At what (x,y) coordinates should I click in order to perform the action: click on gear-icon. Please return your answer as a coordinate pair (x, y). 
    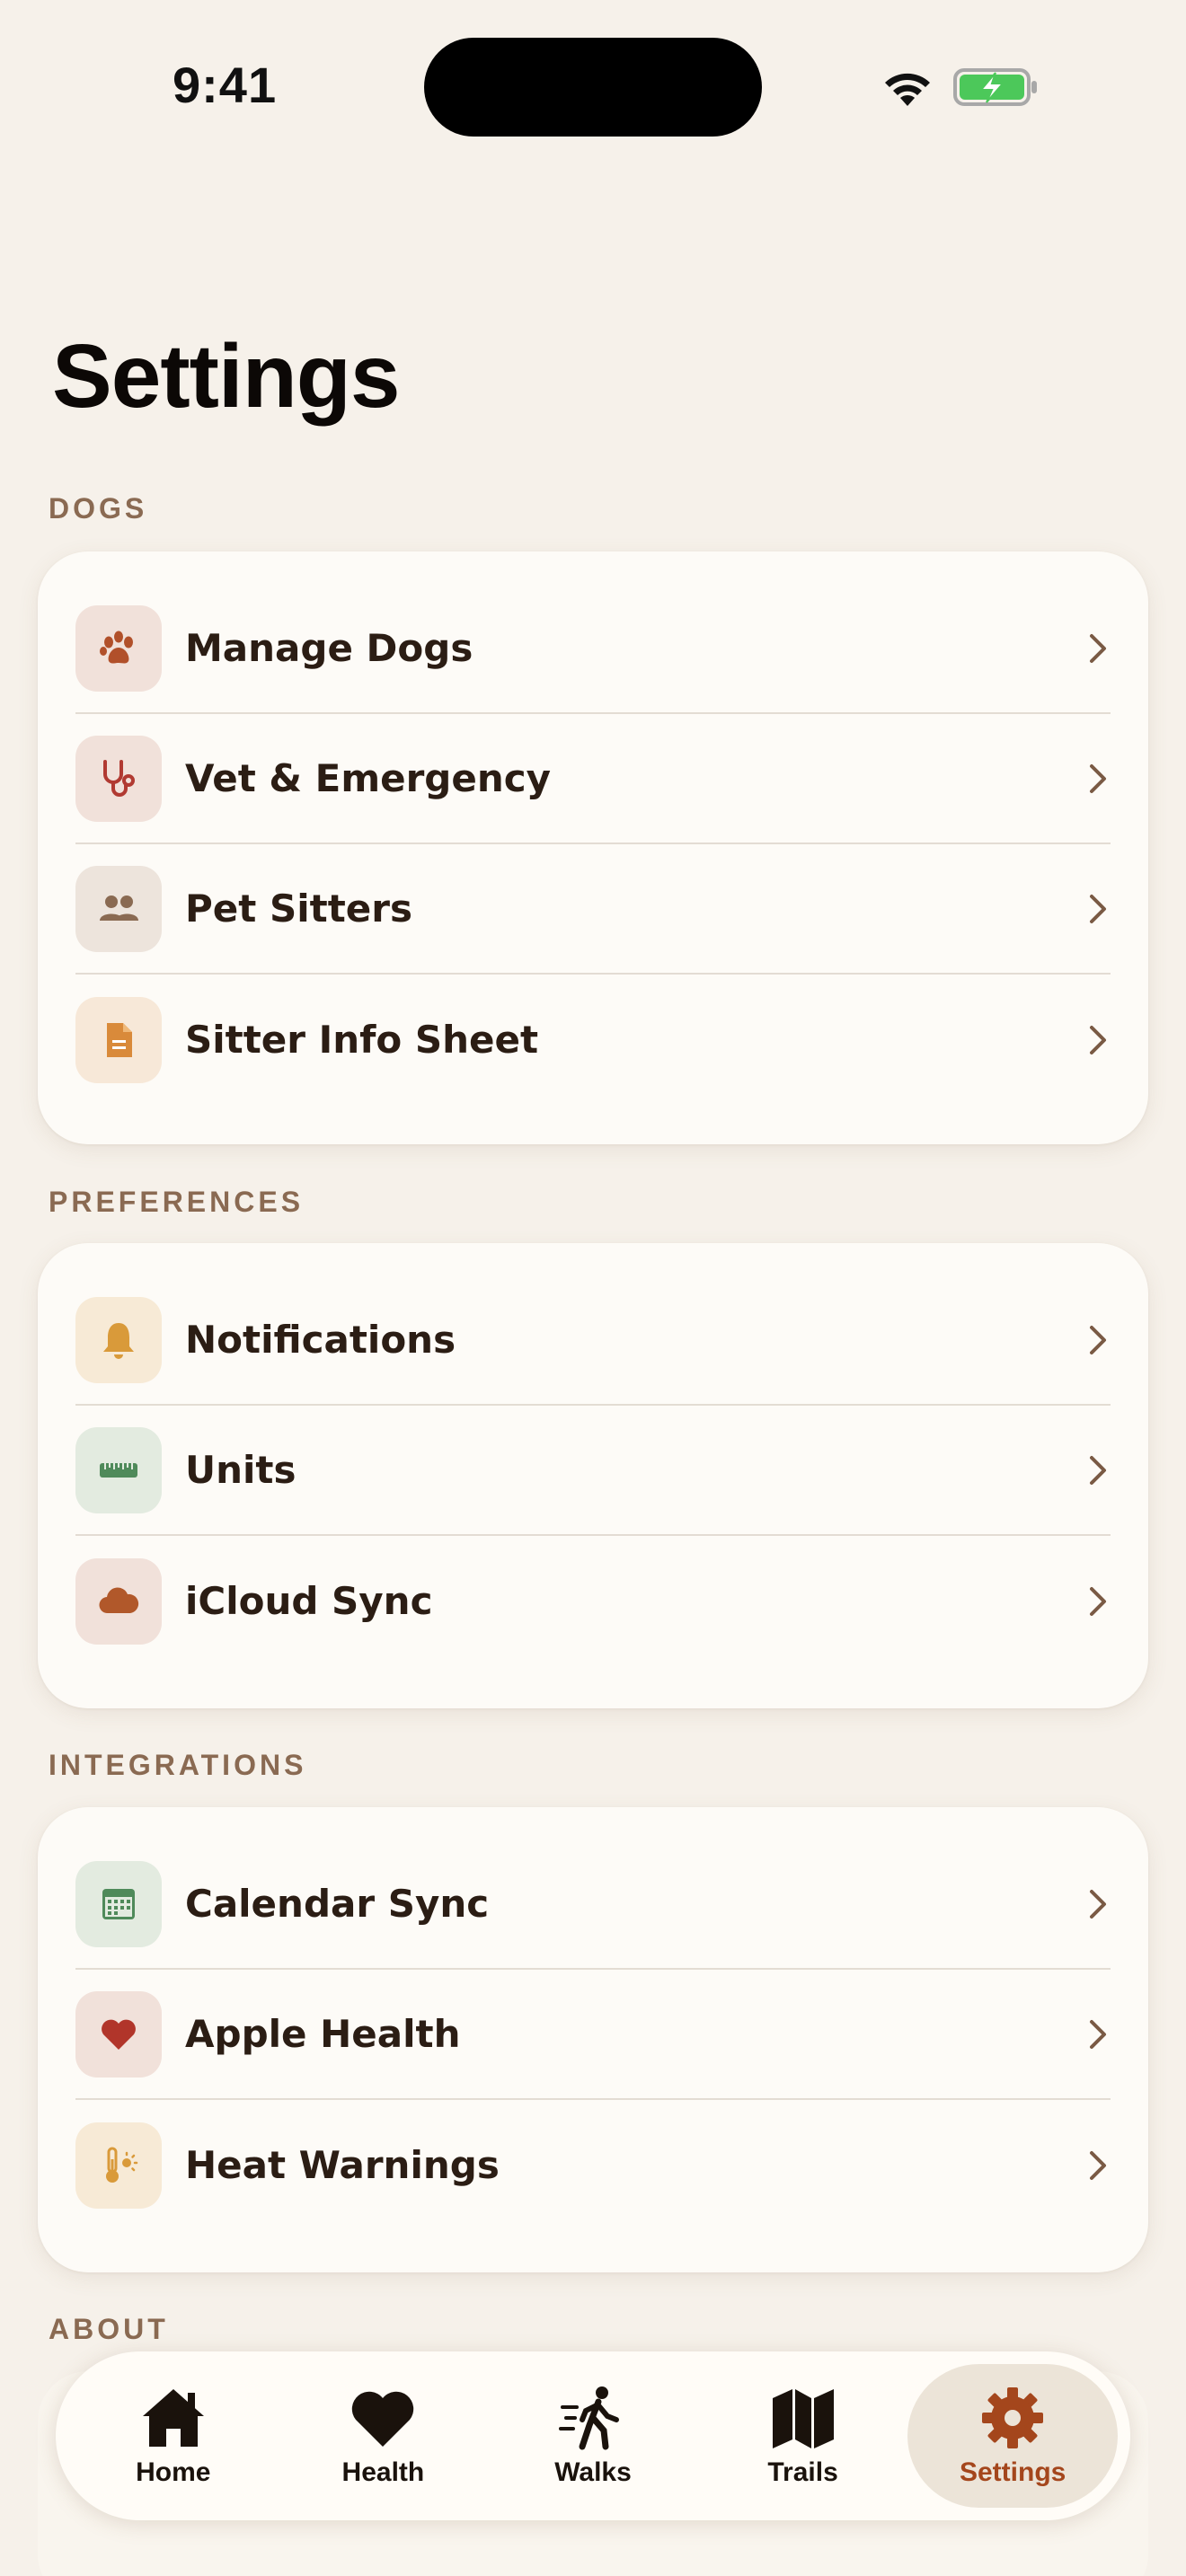
    Looking at the image, I should click on (1013, 2417).